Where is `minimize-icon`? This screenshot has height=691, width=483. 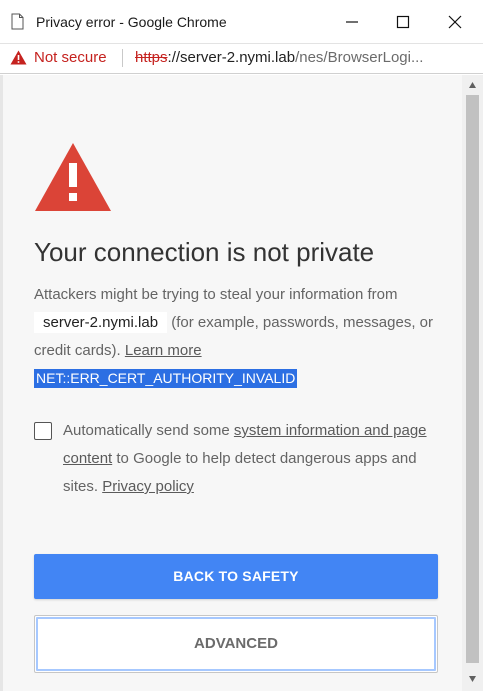
minimize-icon is located at coordinates (352, 22).